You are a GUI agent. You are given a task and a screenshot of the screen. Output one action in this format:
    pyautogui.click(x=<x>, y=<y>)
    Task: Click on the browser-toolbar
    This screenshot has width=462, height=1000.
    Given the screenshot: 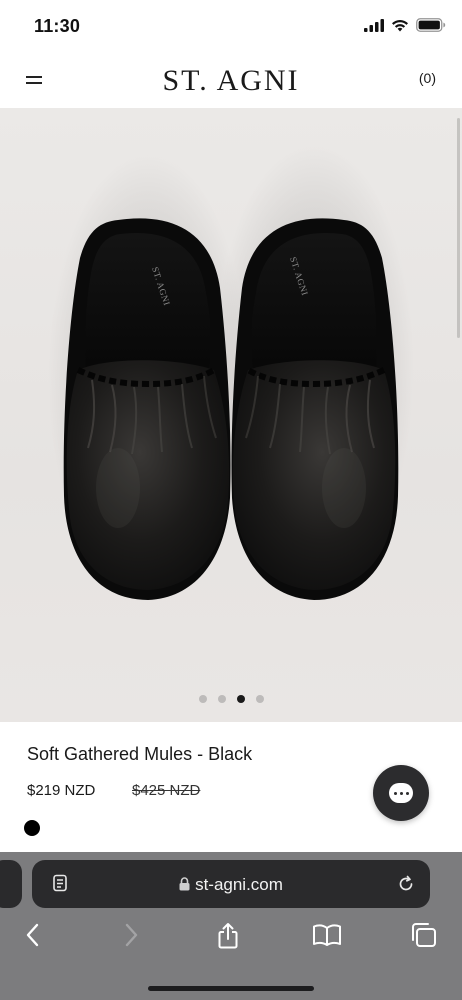 What is the action you would take?
    pyautogui.click(x=231, y=940)
    